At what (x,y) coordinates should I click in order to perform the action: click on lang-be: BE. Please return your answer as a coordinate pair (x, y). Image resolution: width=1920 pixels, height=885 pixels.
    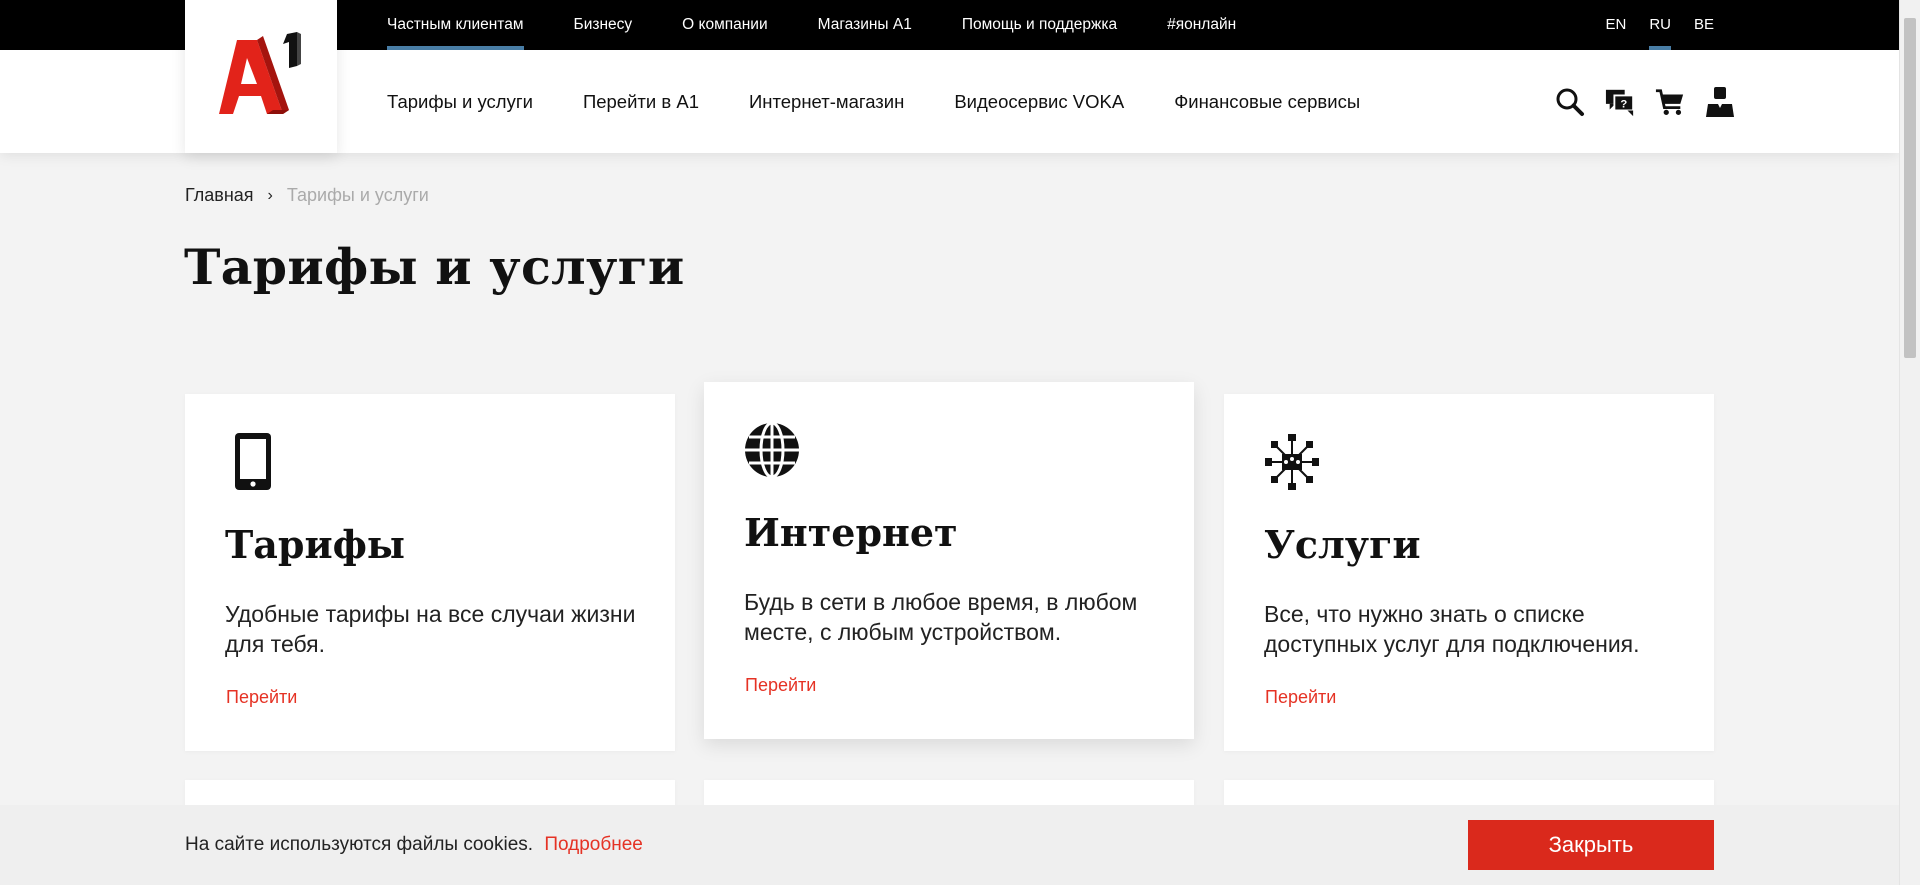
    Looking at the image, I should click on (1704, 25).